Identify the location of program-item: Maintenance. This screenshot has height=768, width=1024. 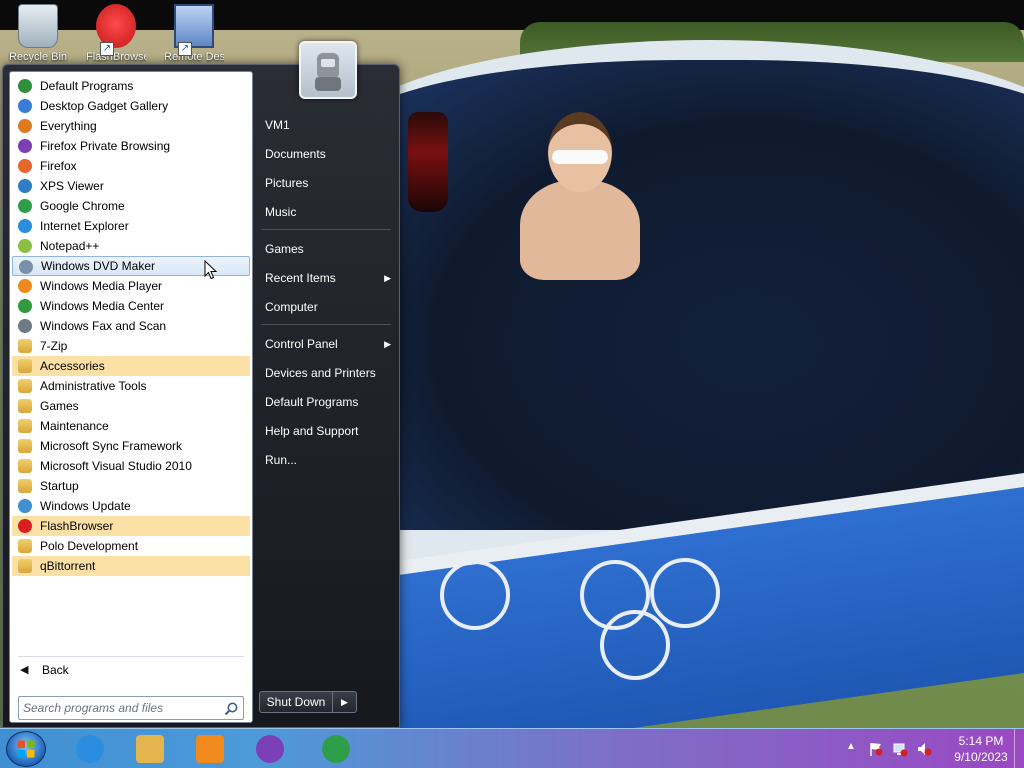
(131, 426).